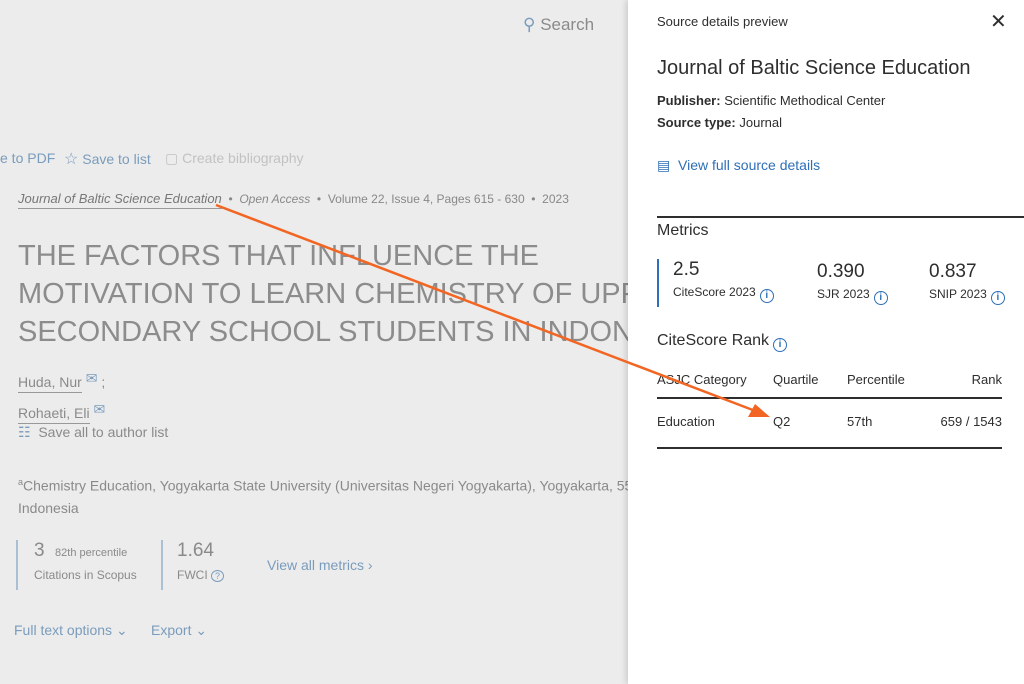  Describe the element at coordinates (370, 565) in the screenshot. I see `chevron-right-icon: ›` at that location.